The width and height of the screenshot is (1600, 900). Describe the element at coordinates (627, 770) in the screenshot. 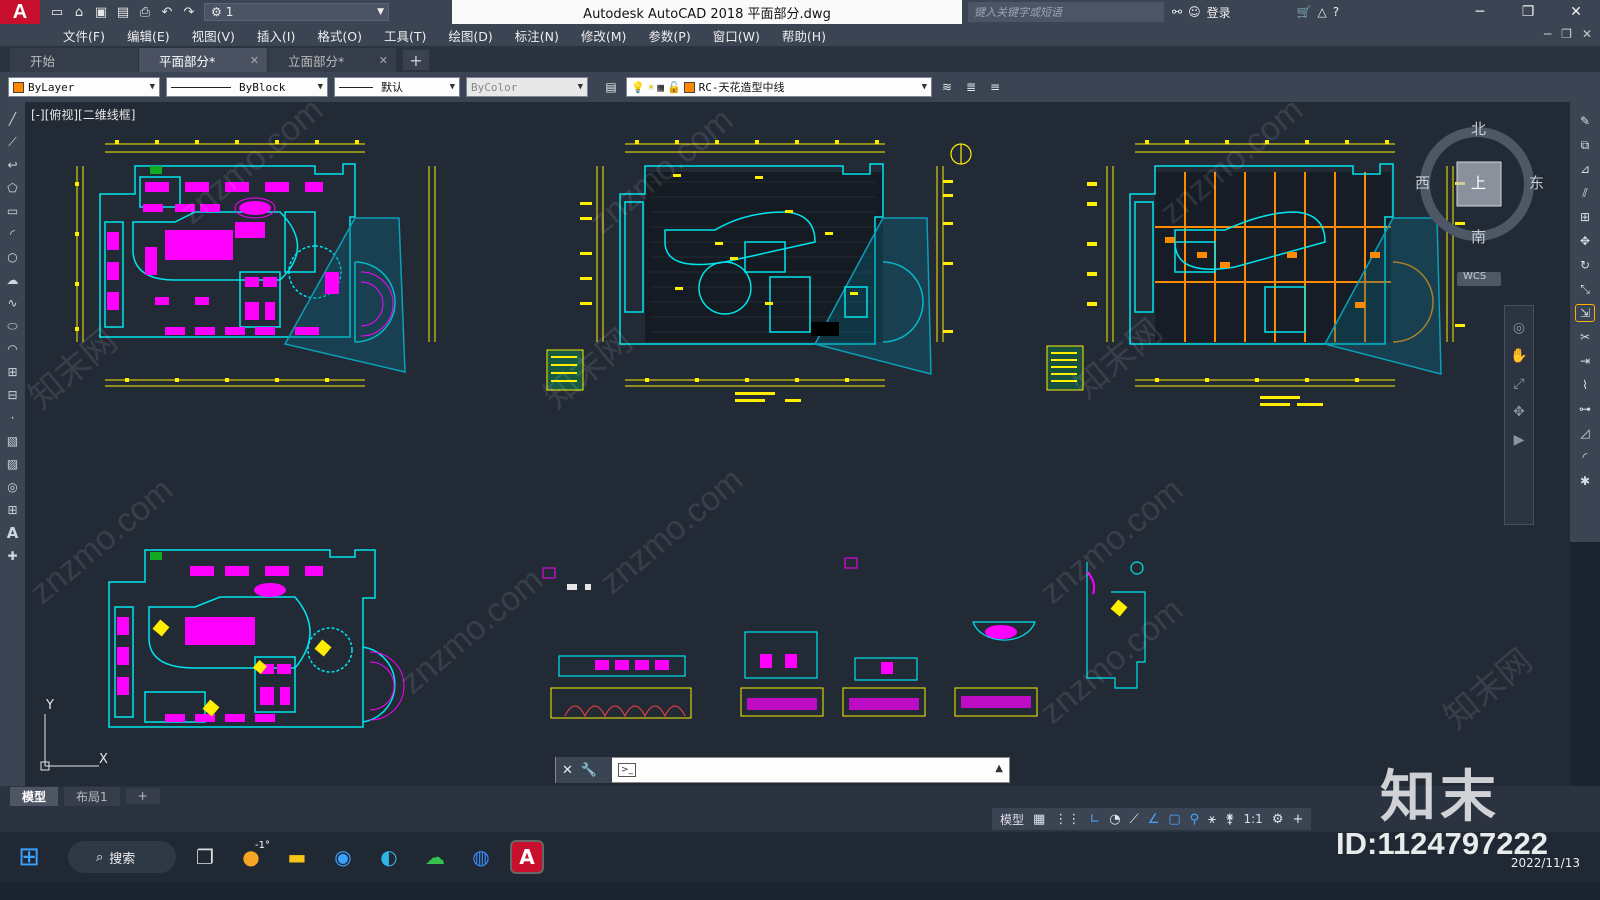

I see `command-prompt-icon: >_` at that location.